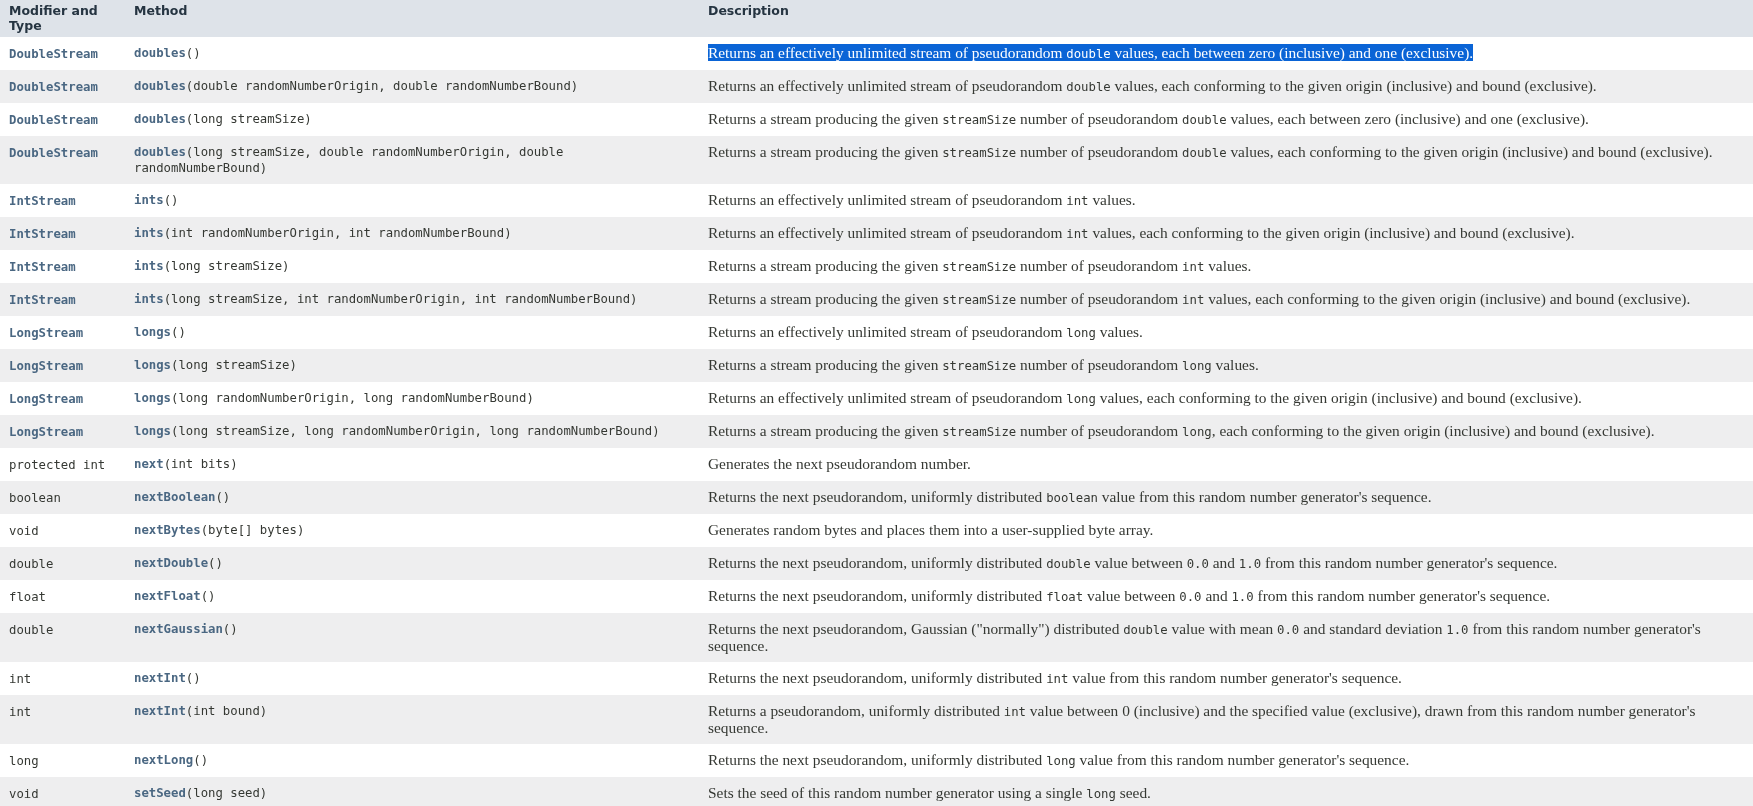  Describe the element at coordinates (24, 761) in the screenshot. I see `type-text: long` at that location.